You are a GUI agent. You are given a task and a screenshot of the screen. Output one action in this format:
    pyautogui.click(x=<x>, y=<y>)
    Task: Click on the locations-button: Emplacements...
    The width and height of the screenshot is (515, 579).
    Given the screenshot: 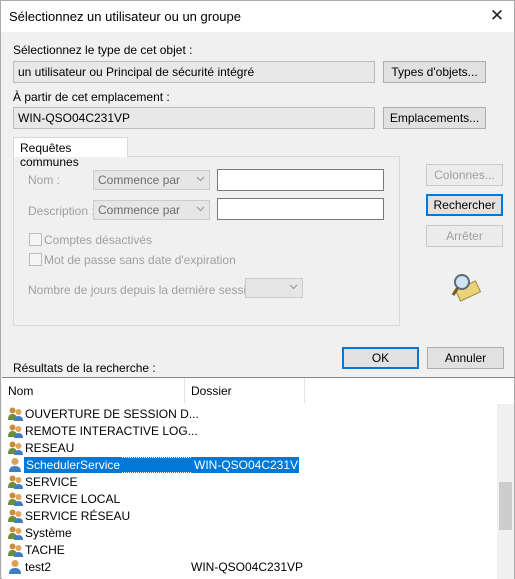 What is the action you would take?
    pyautogui.click(x=434, y=118)
    